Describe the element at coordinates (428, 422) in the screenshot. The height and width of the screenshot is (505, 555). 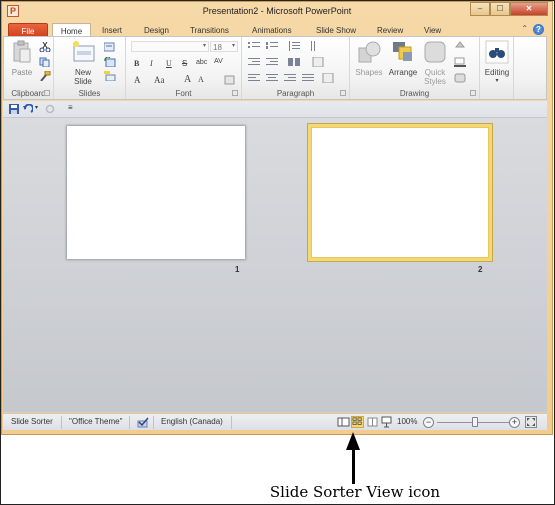
I see `zoom-out-button: −` at that location.